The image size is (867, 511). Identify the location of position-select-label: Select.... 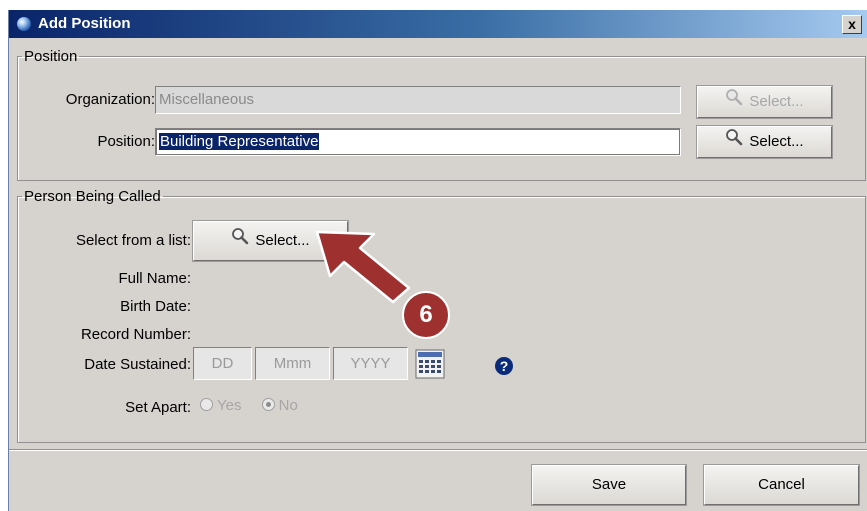
(776, 142).